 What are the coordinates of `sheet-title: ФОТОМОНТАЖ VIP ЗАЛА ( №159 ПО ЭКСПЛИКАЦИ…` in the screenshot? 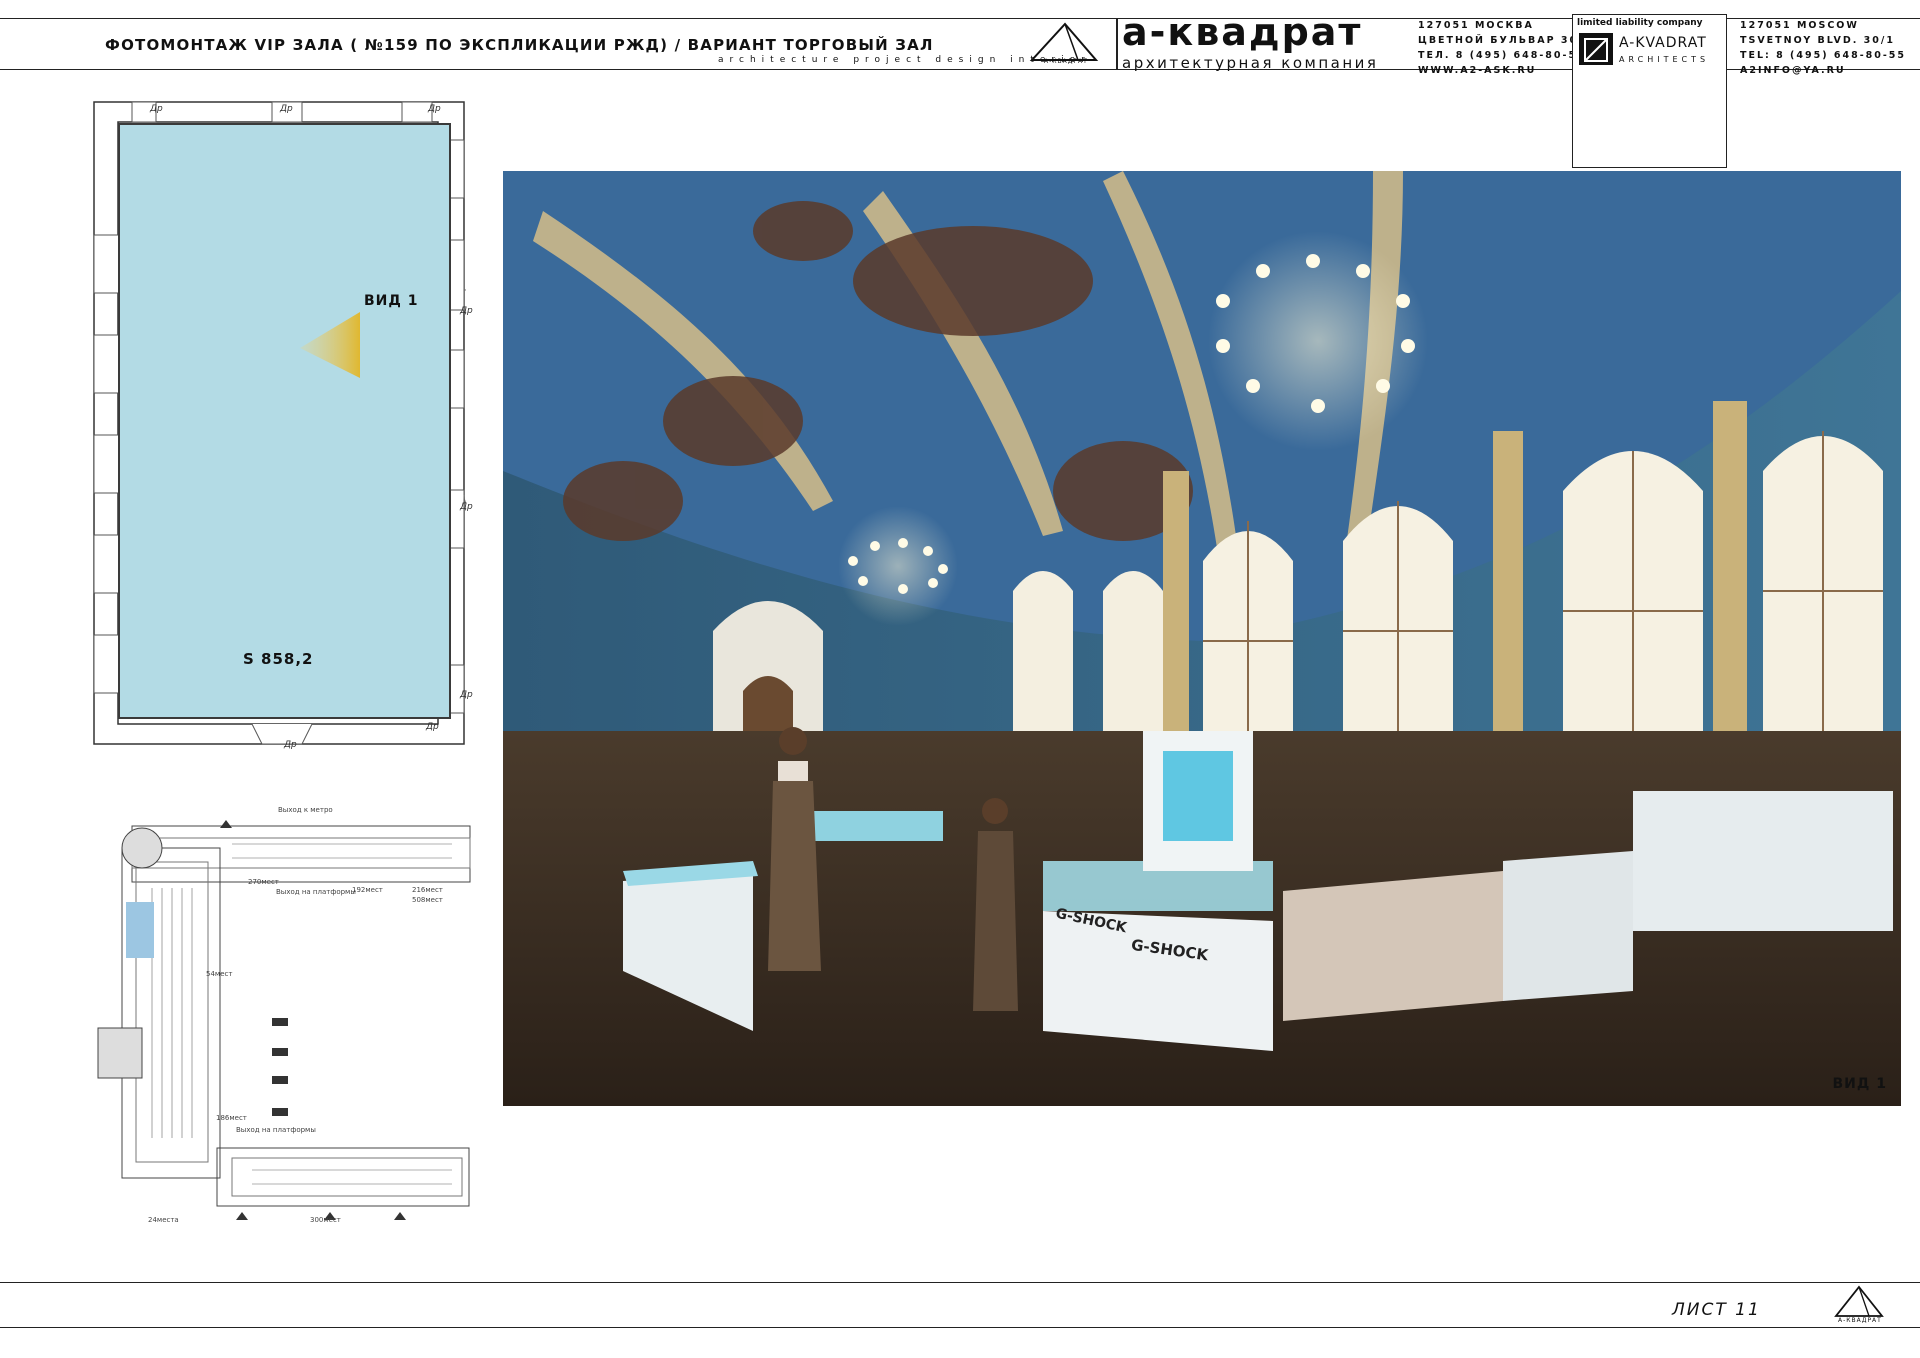 It's located at (519, 45).